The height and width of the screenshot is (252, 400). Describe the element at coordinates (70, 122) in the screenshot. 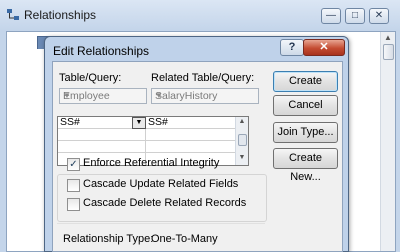

I see `left-field-value: SS#` at that location.